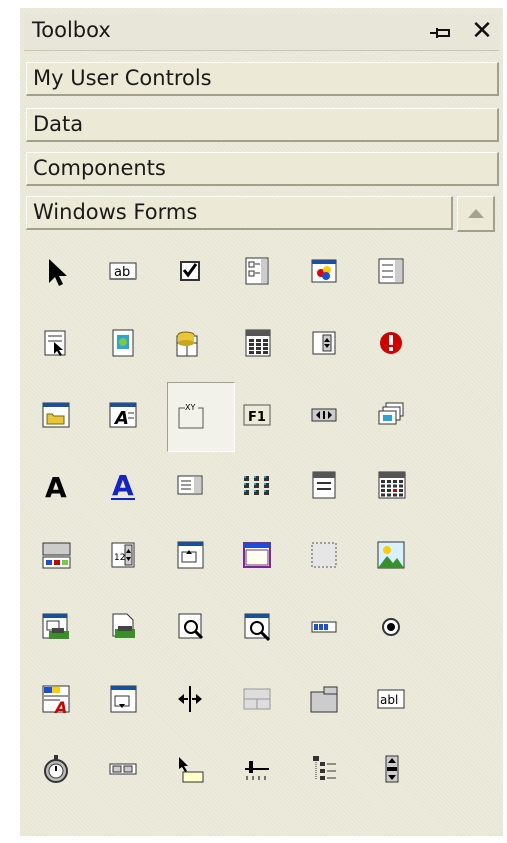 This screenshot has height=843, width=507. I want to click on tool-listview-icon, so click(257, 484).